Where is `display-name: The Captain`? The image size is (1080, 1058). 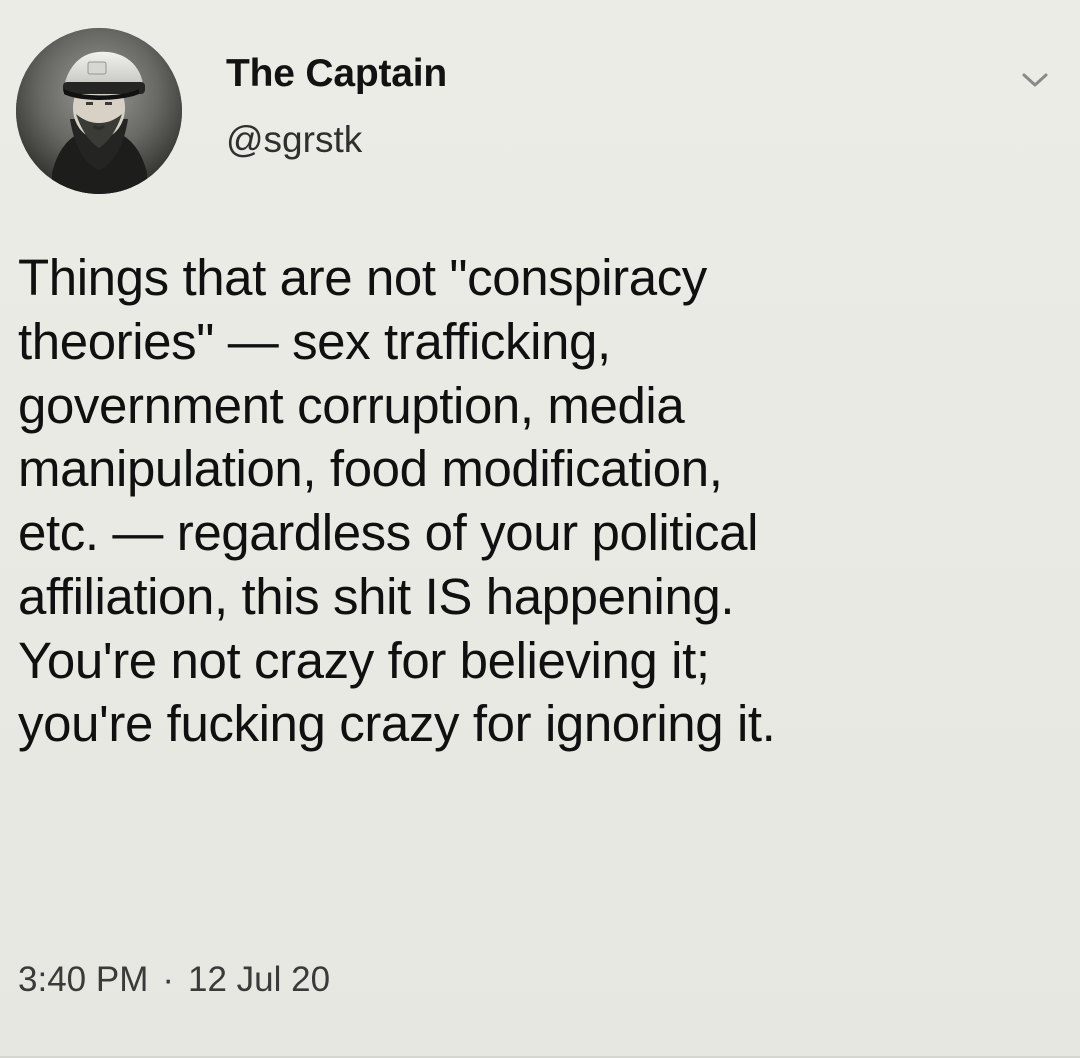
display-name: The Captain is located at coordinates (336, 74).